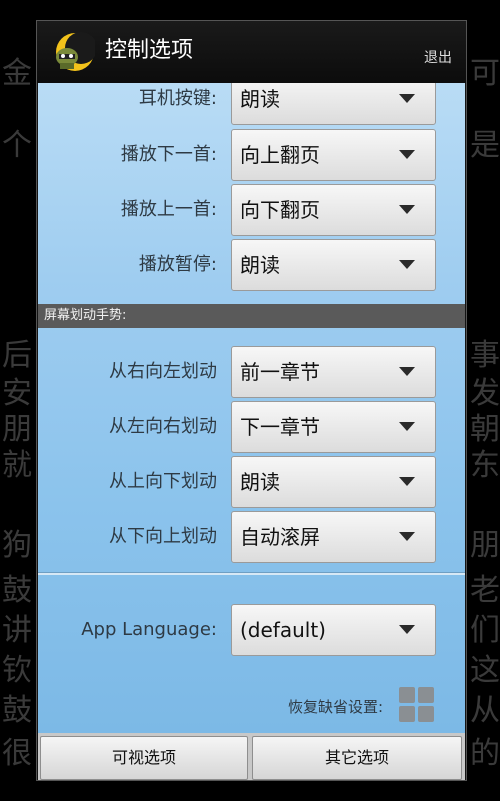 The height and width of the screenshot is (801, 500). What do you see at coordinates (333, 630) in the screenshot?
I see `app-language-dropdown: (default)` at bounding box center [333, 630].